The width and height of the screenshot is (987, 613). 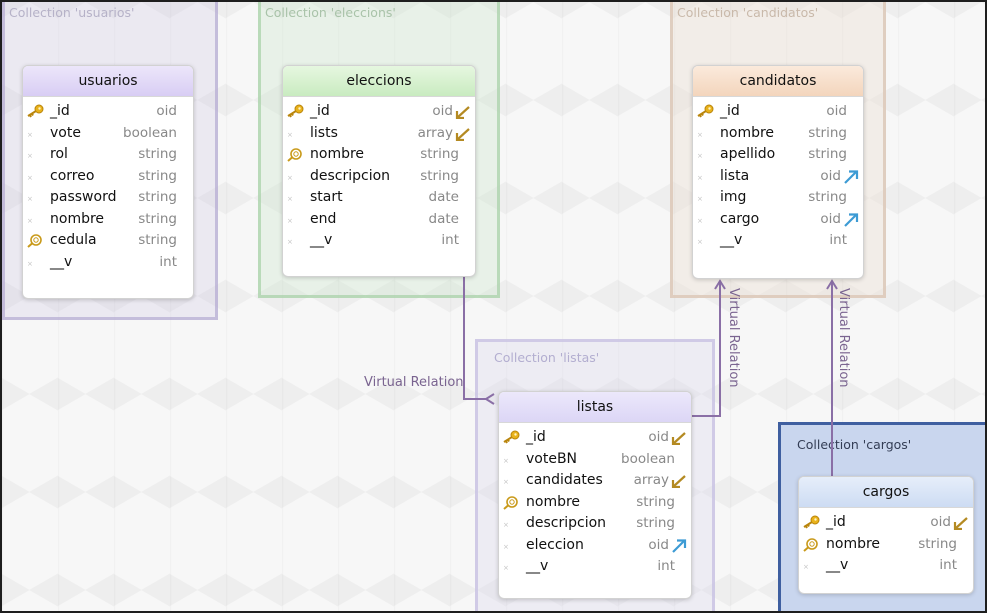 I want to click on field-row: × password string, so click(x=108, y=198).